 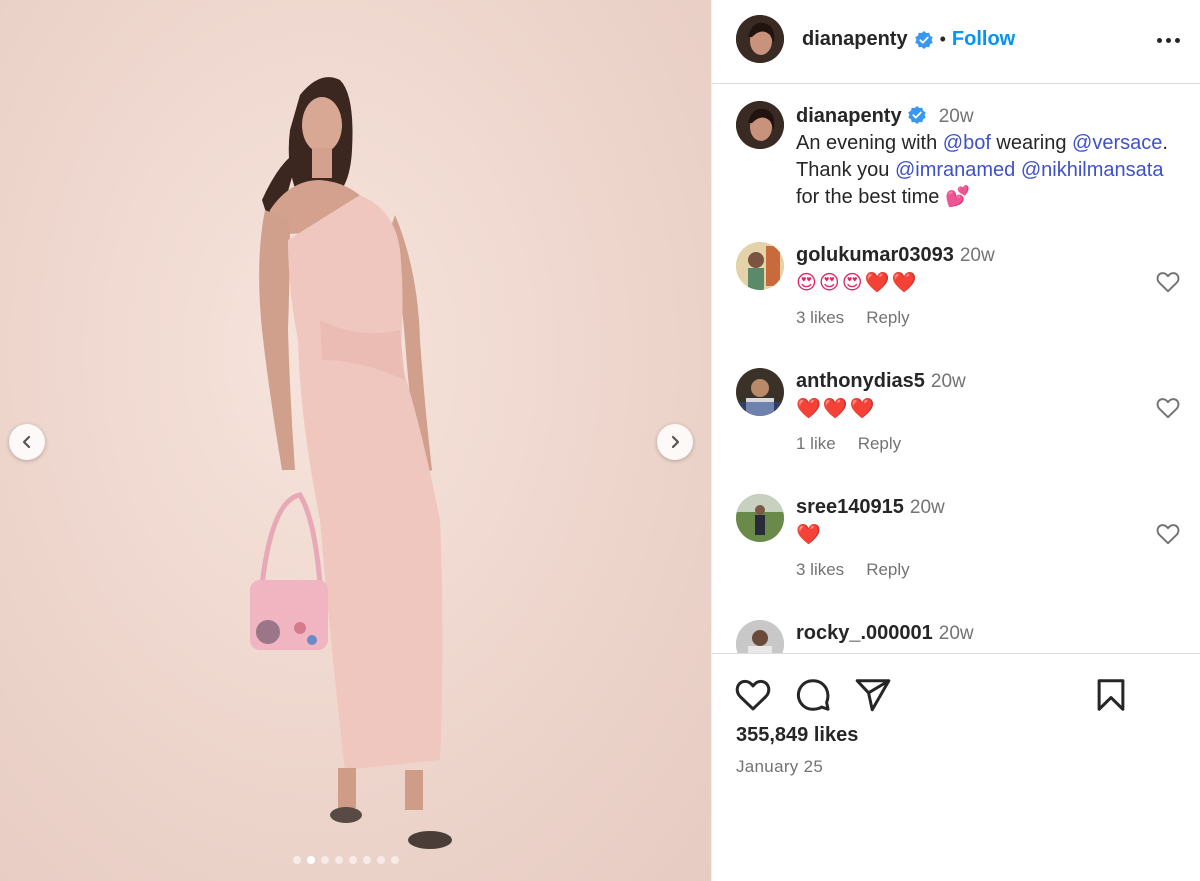 I want to click on caption-line1-mid: wearing, so click(x=1031, y=143).